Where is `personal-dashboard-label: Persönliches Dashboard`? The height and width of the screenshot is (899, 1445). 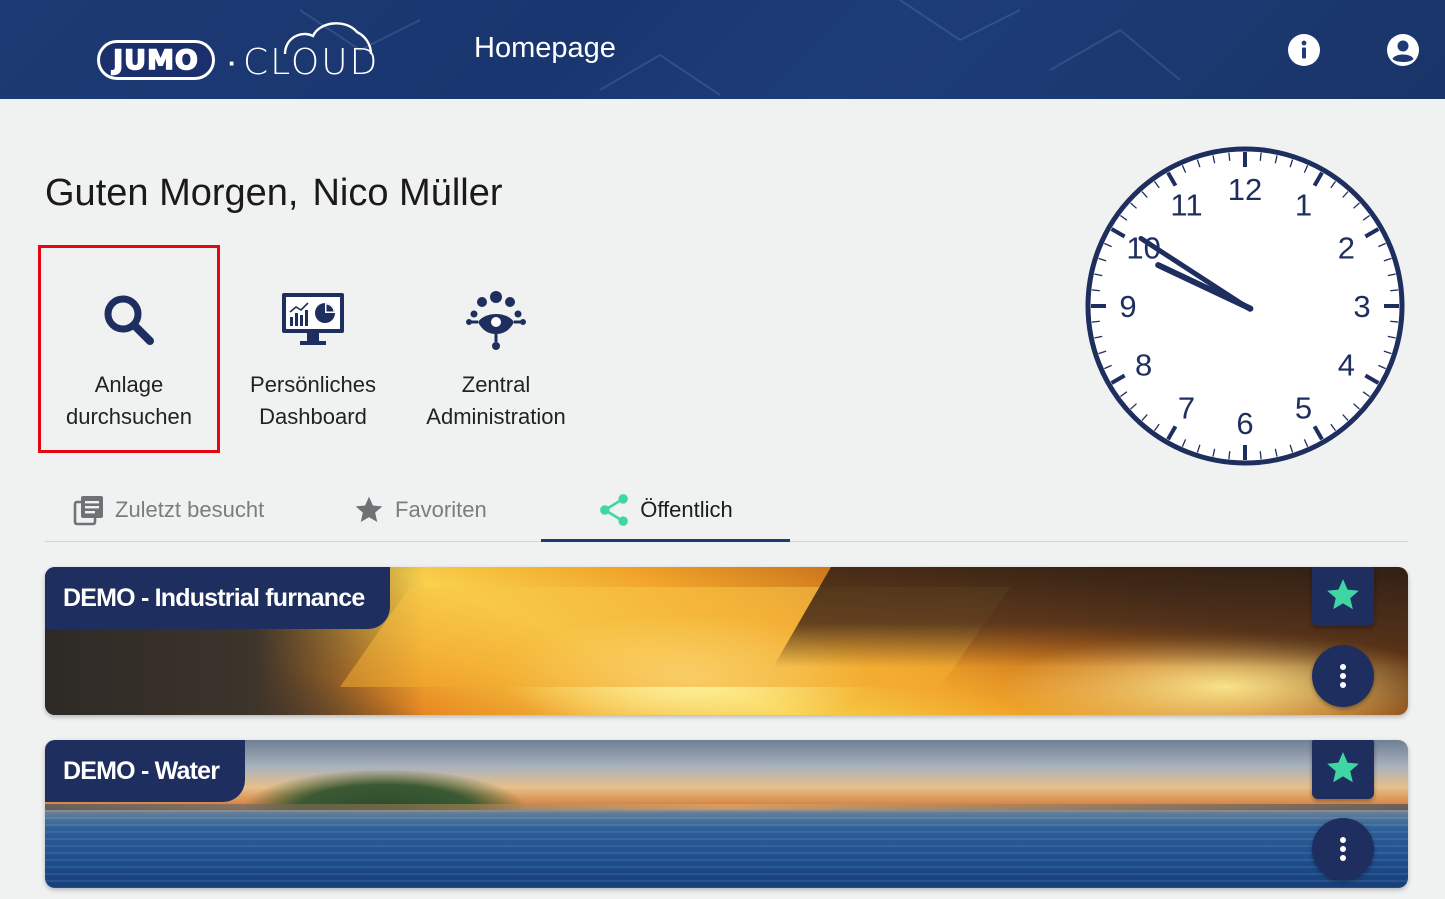 personal-dashboard-label: Persönliches Dashboard is located at coordinates (313, 400).